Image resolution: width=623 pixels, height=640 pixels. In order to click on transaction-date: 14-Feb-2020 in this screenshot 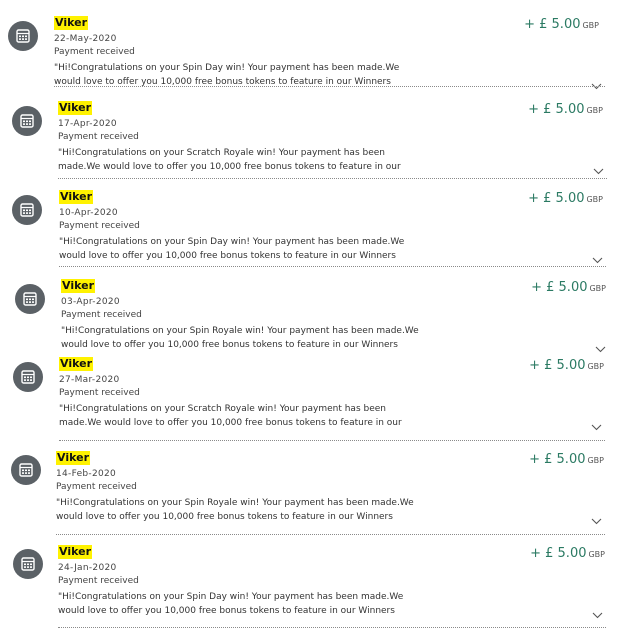, I will do `click(86, 474)`.